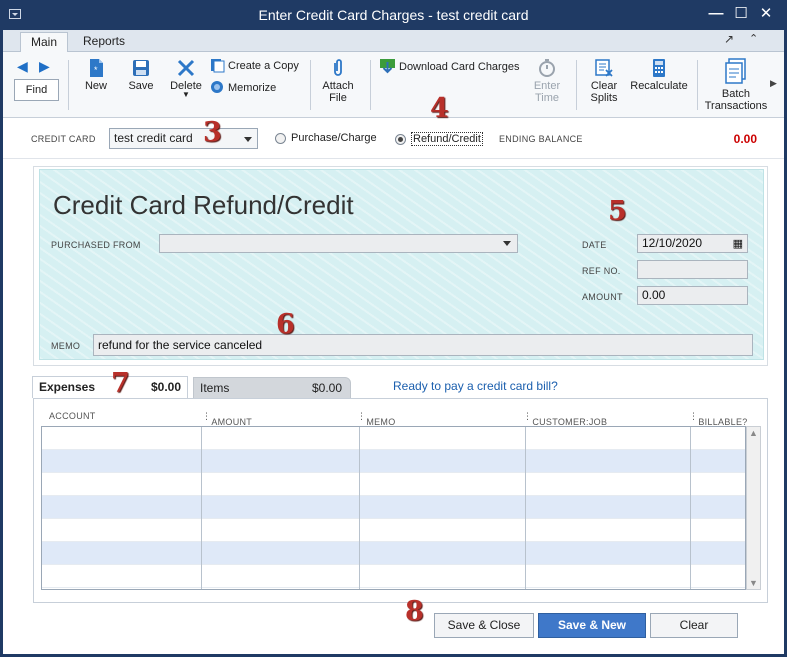  Describe the element at coordinates (741, 14) in the screenshot. I see `maximize-icon: ☐` at that location.